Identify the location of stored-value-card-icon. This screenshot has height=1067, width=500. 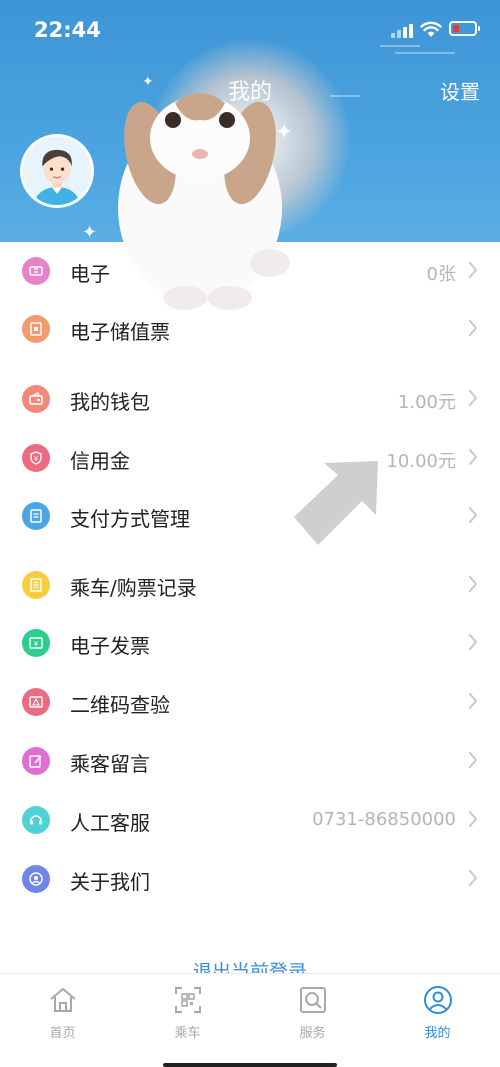
(36, 329).